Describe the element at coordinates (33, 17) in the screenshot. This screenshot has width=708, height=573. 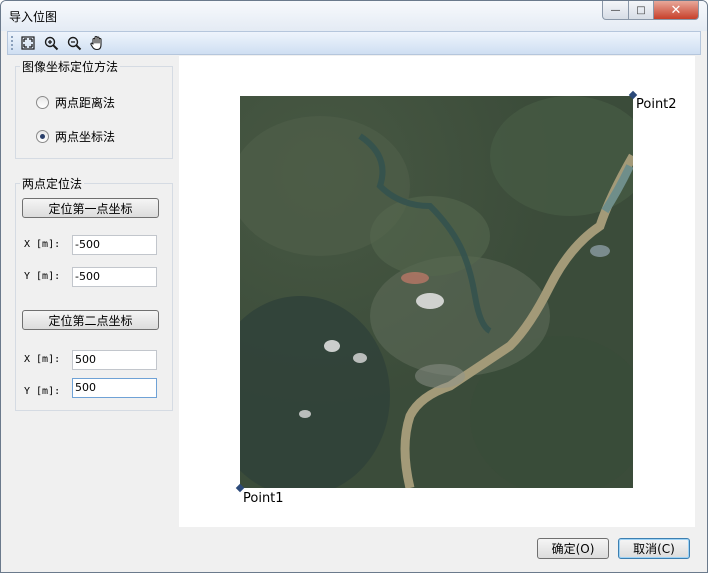
I see `window-title: 导入位图` at that location.